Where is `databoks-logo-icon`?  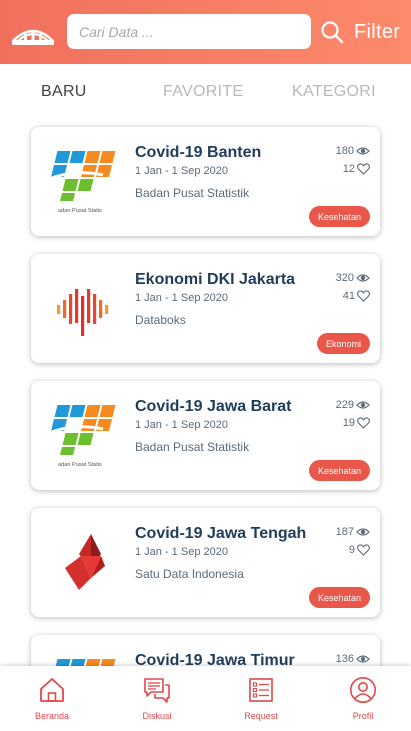 databoks-logo-icon is located at coordinates (83, 312).